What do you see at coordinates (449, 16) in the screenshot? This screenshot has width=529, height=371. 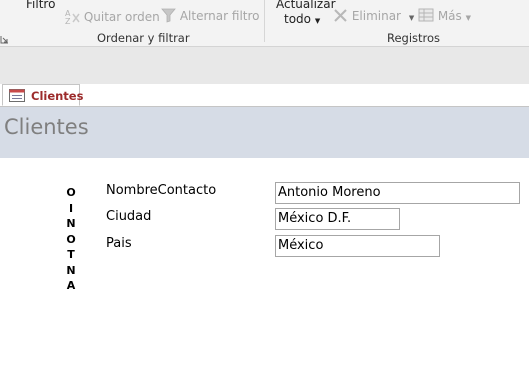 I see `more-label: Más` at bounding box center [449, 16].